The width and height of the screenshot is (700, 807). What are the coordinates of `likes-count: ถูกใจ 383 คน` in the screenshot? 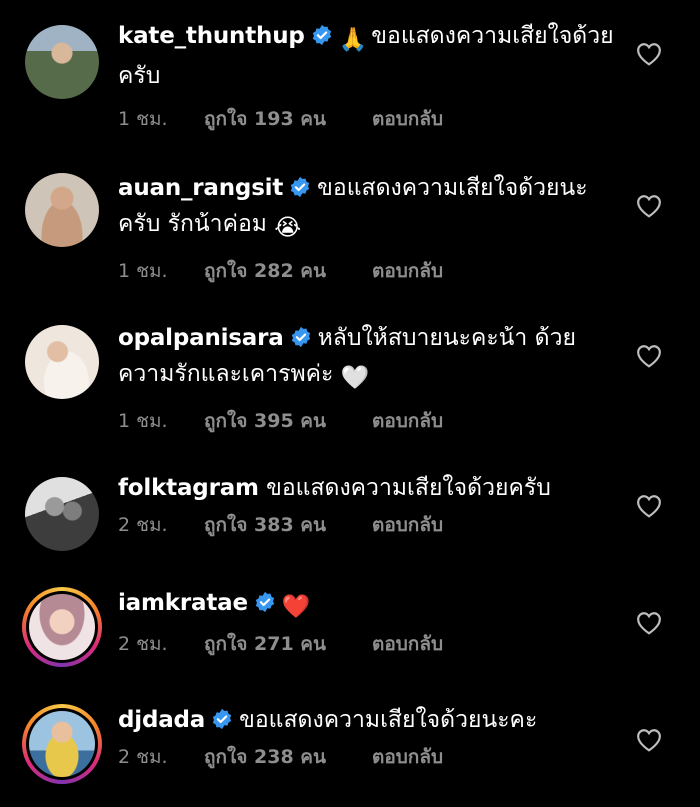 It's located at (288, 525).